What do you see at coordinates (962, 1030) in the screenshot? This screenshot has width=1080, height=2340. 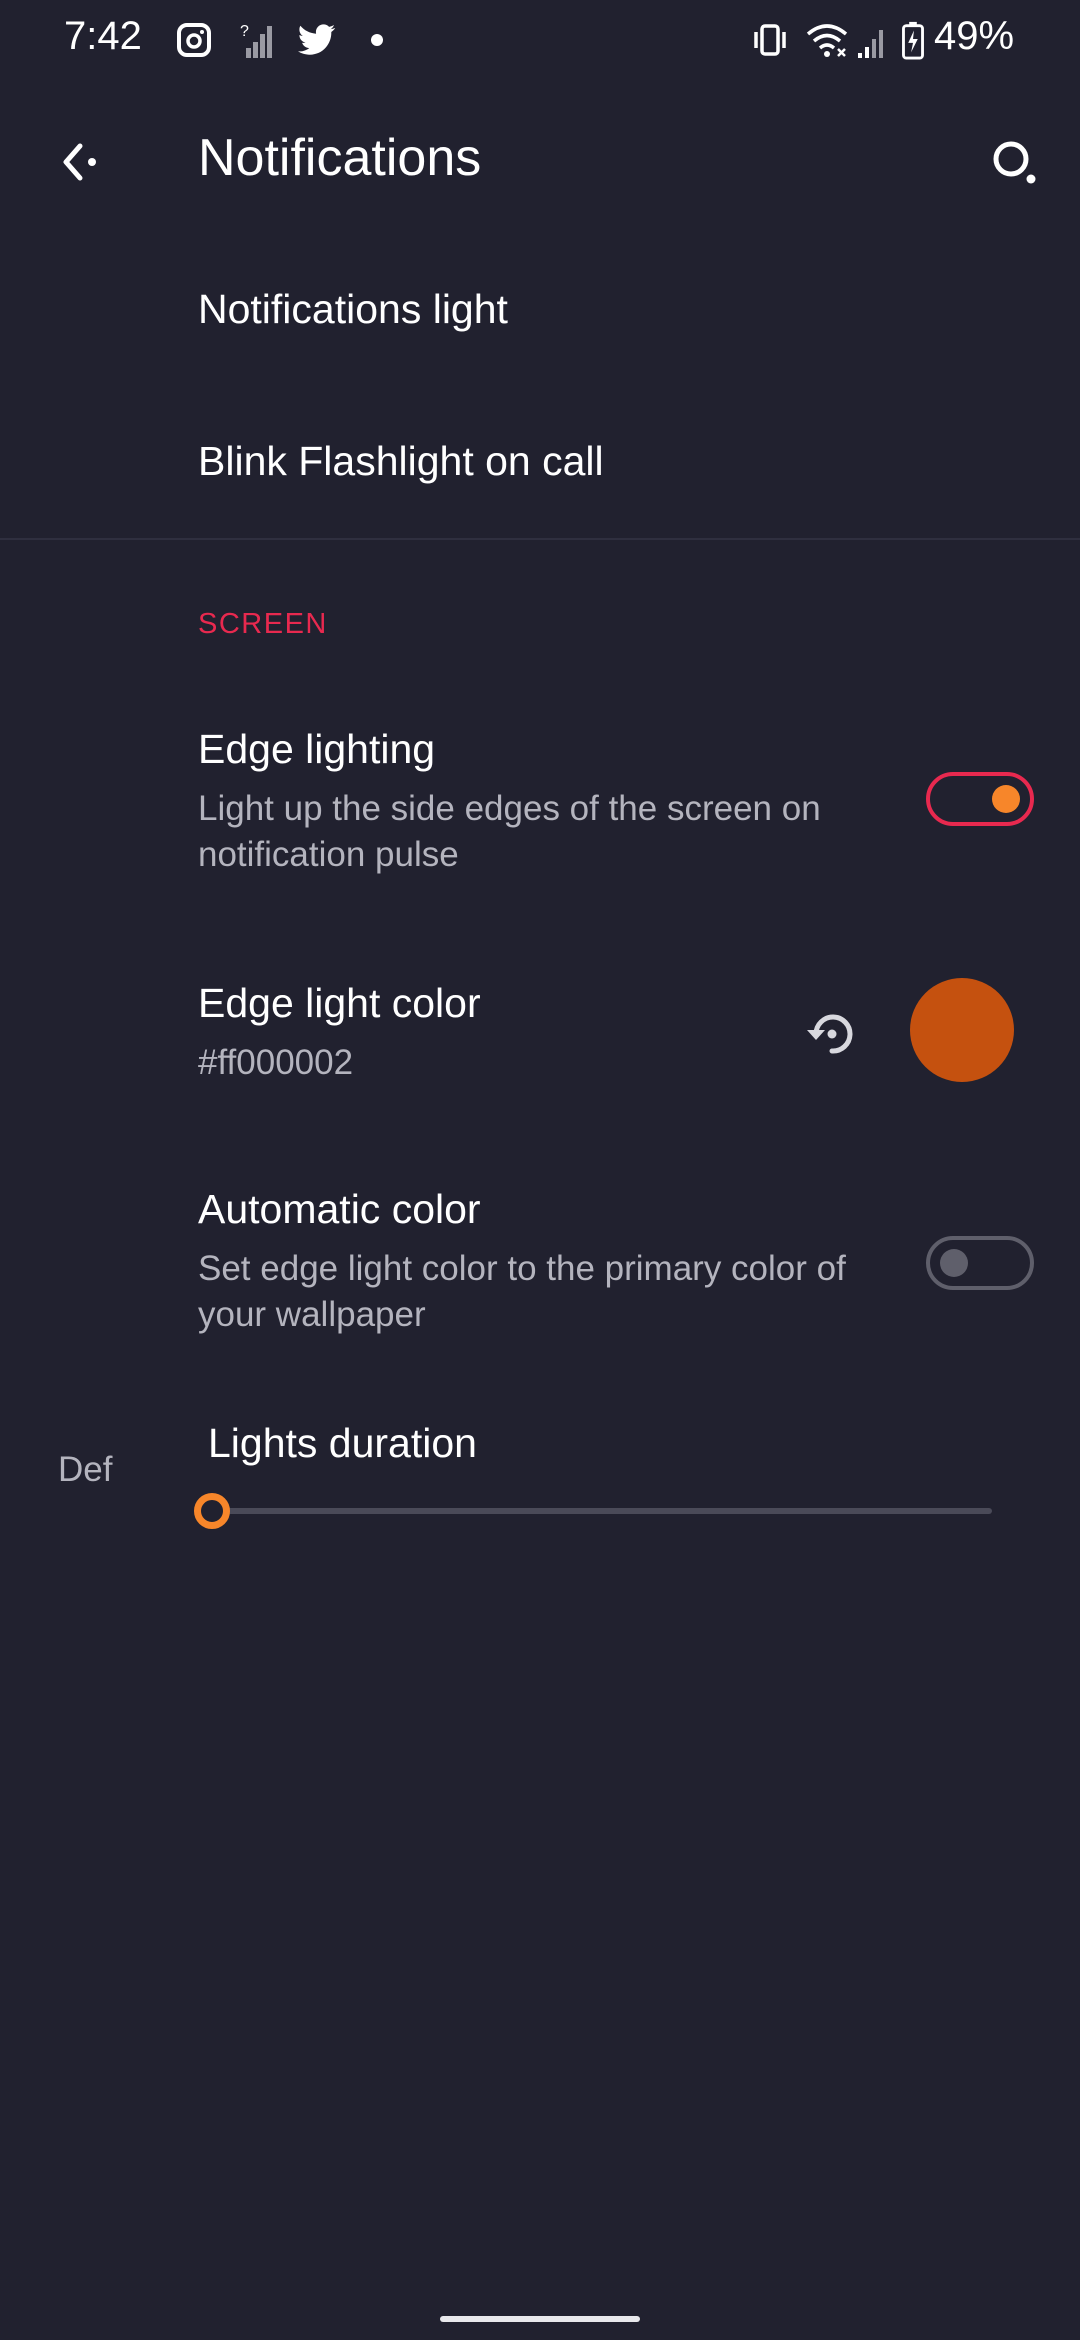 I see `edge-light-color-swatch` at bounding box center [962, 1030].